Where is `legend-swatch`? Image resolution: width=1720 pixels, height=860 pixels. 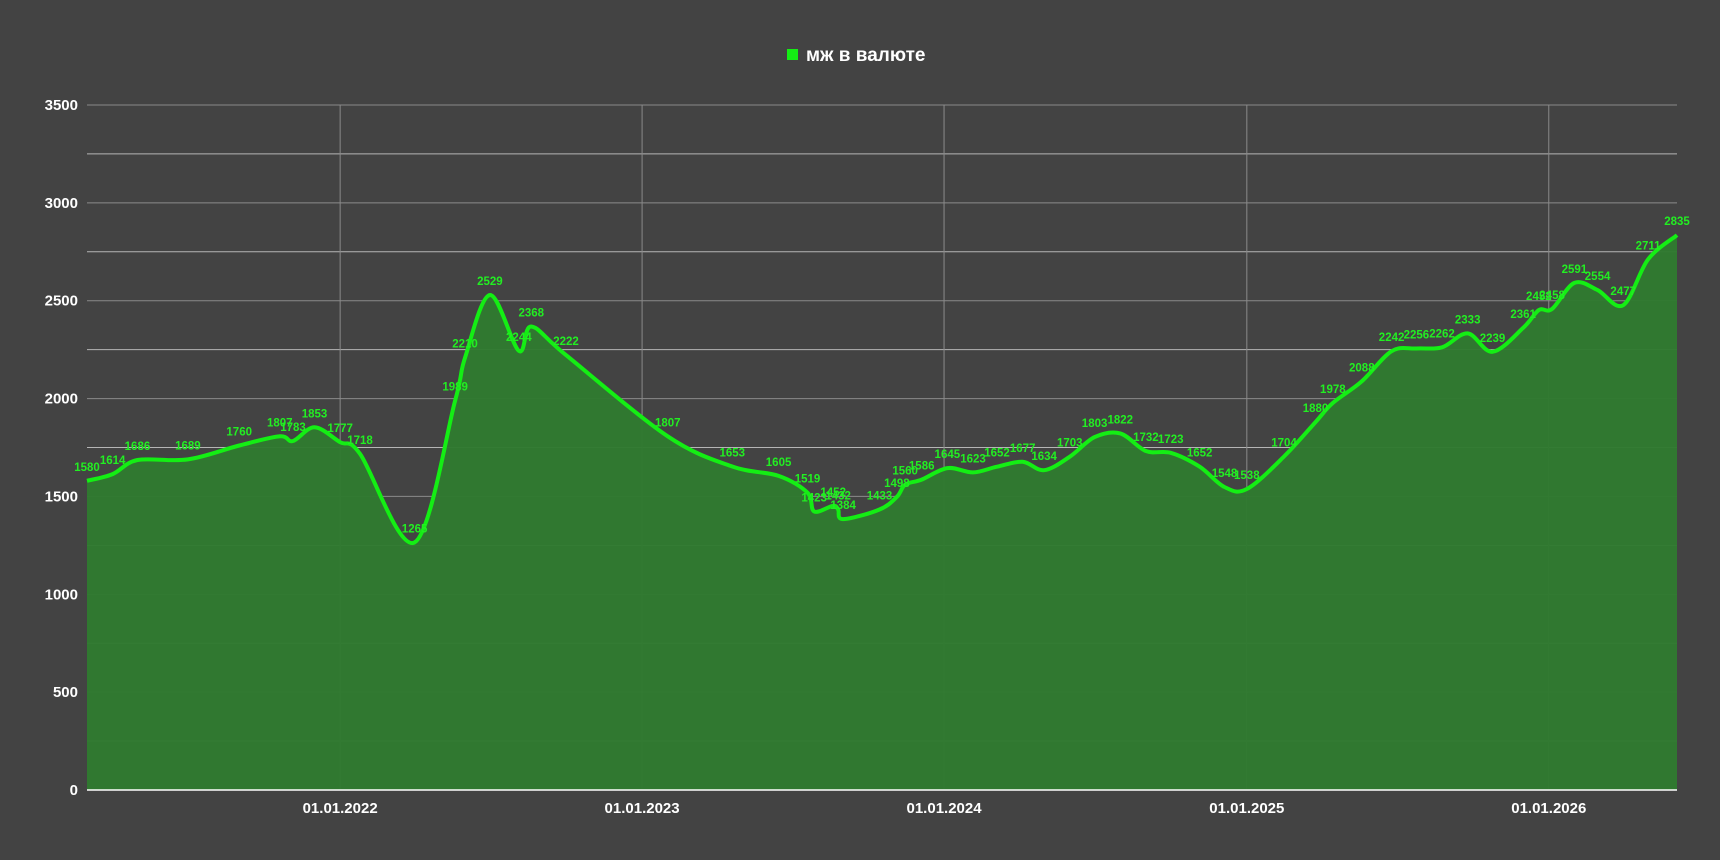 legend-swatch is located at coordinates (792, 54).